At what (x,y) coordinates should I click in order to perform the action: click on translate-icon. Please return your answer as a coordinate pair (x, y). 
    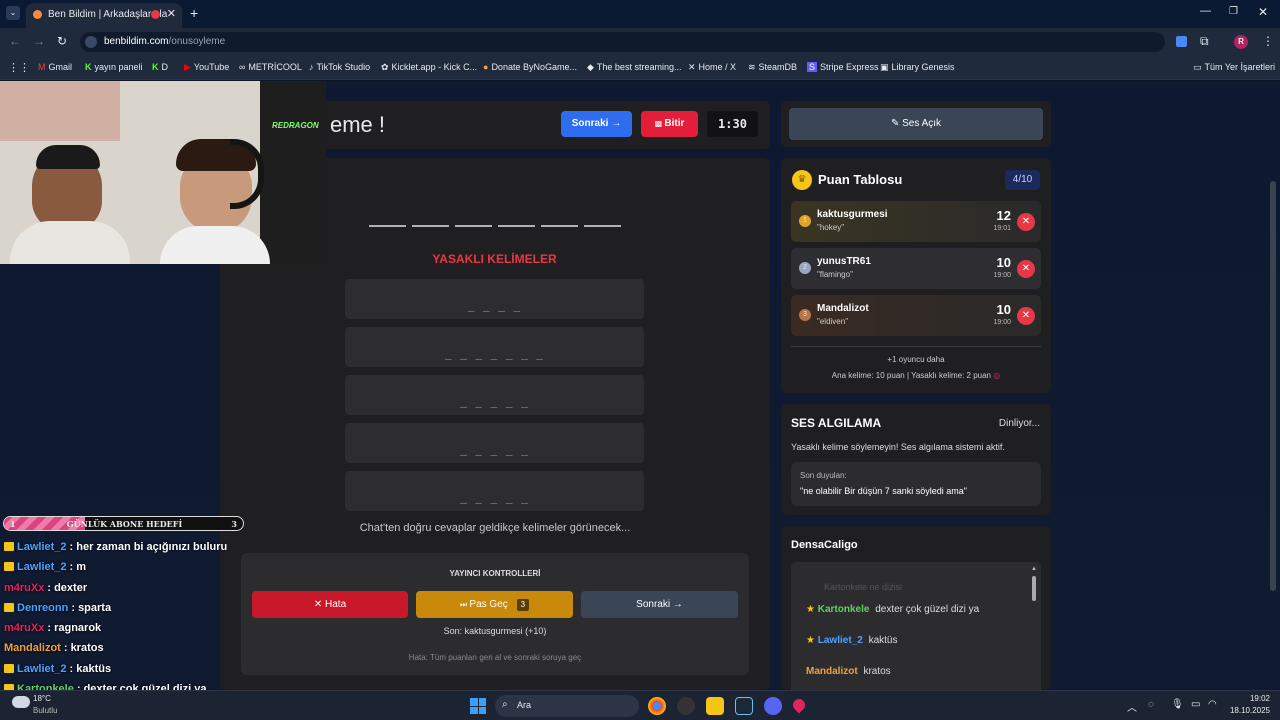
    Looking at the image, I should click on (1181, 41).